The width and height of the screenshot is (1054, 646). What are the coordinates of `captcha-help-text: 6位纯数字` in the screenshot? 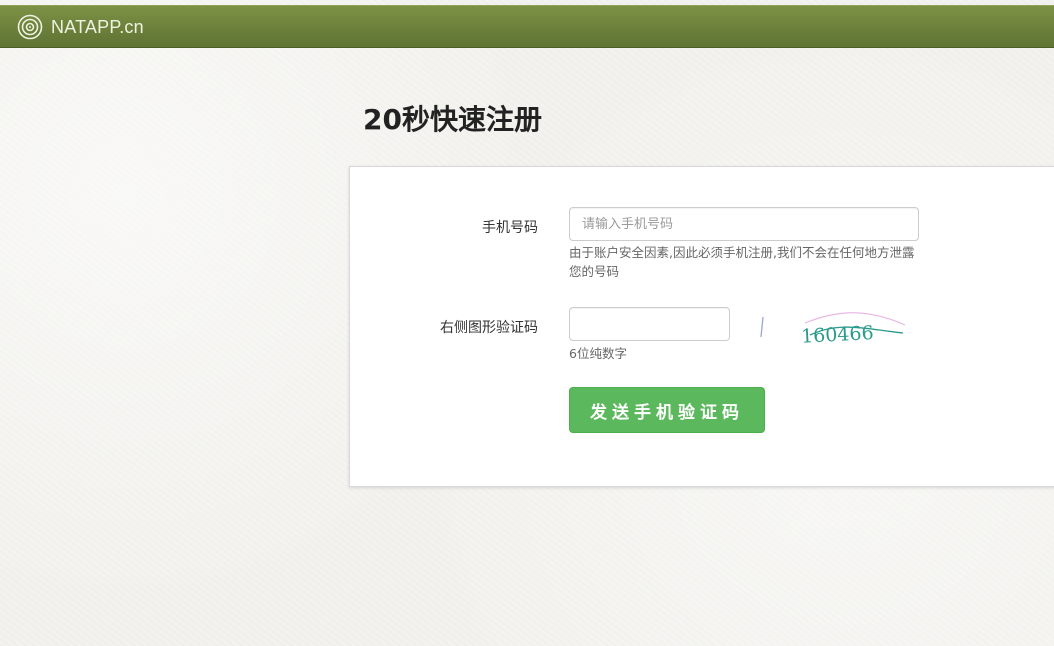 It's located at (598, 353).